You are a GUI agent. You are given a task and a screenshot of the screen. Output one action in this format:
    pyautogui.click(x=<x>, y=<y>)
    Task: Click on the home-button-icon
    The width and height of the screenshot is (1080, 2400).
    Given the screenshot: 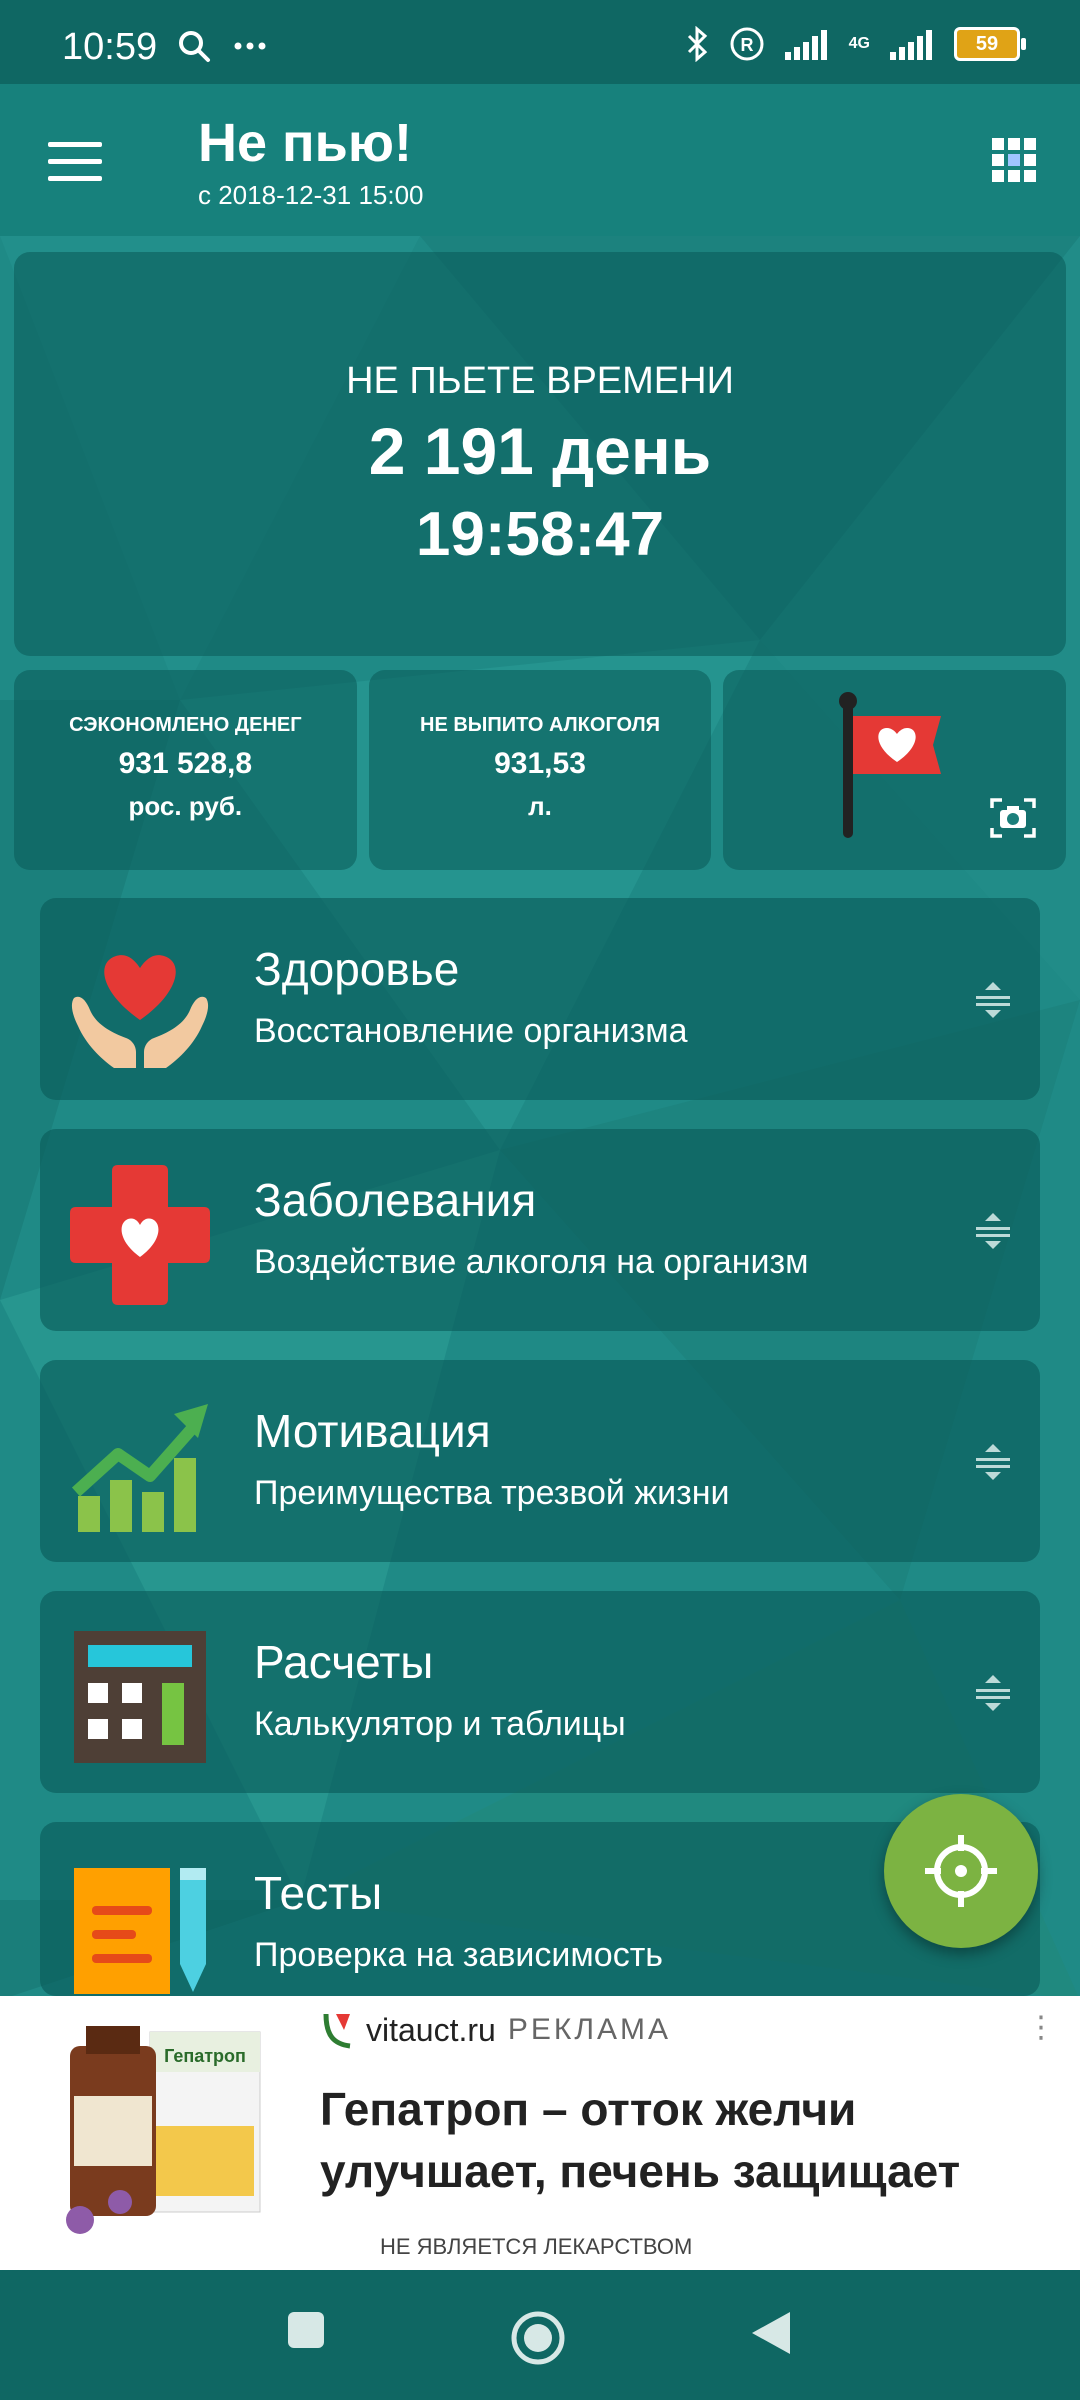 What is the action you would take?
    pyautogui.click(x=538, y=2338)
    